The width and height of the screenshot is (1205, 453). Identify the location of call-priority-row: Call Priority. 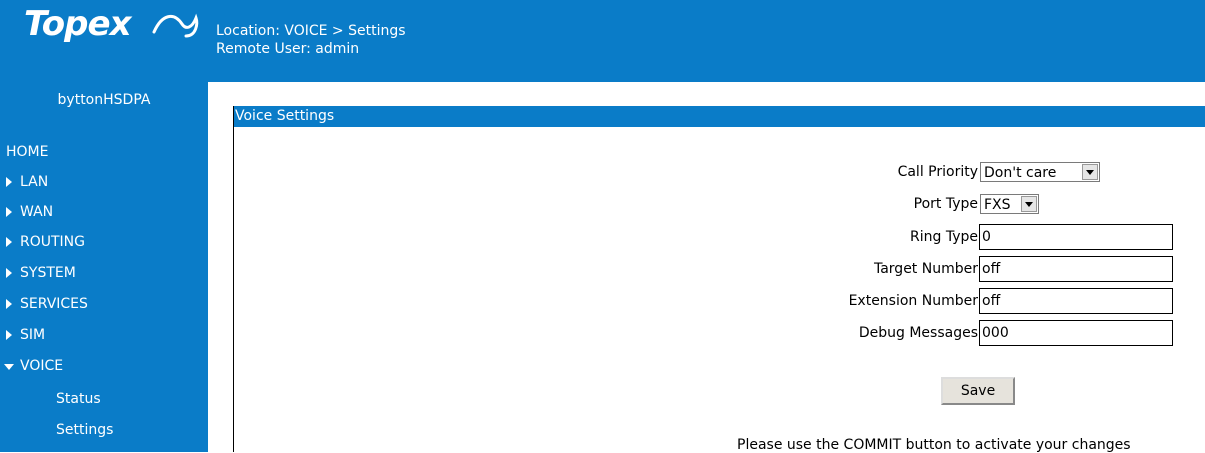
(606, 172).